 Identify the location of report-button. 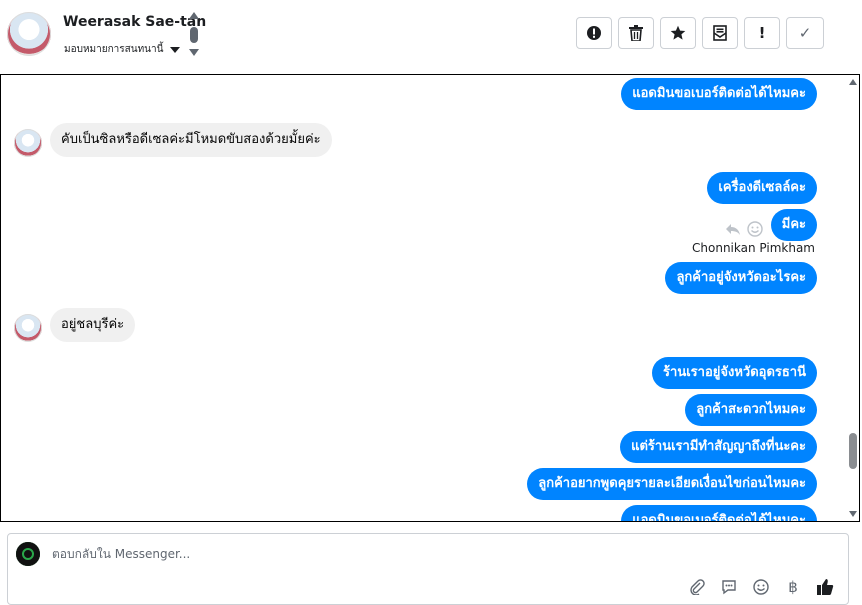
(594, 33).